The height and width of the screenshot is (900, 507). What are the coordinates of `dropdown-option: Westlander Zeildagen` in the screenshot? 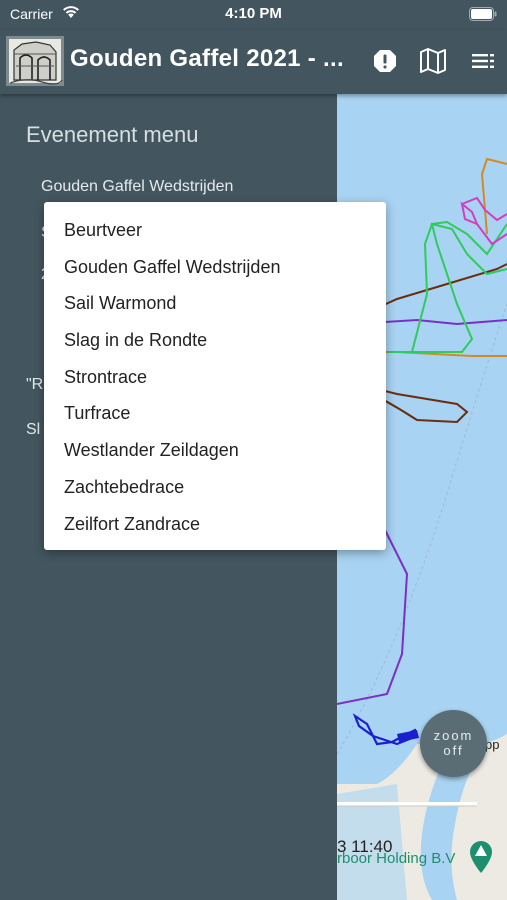 It's located at (215, 450).